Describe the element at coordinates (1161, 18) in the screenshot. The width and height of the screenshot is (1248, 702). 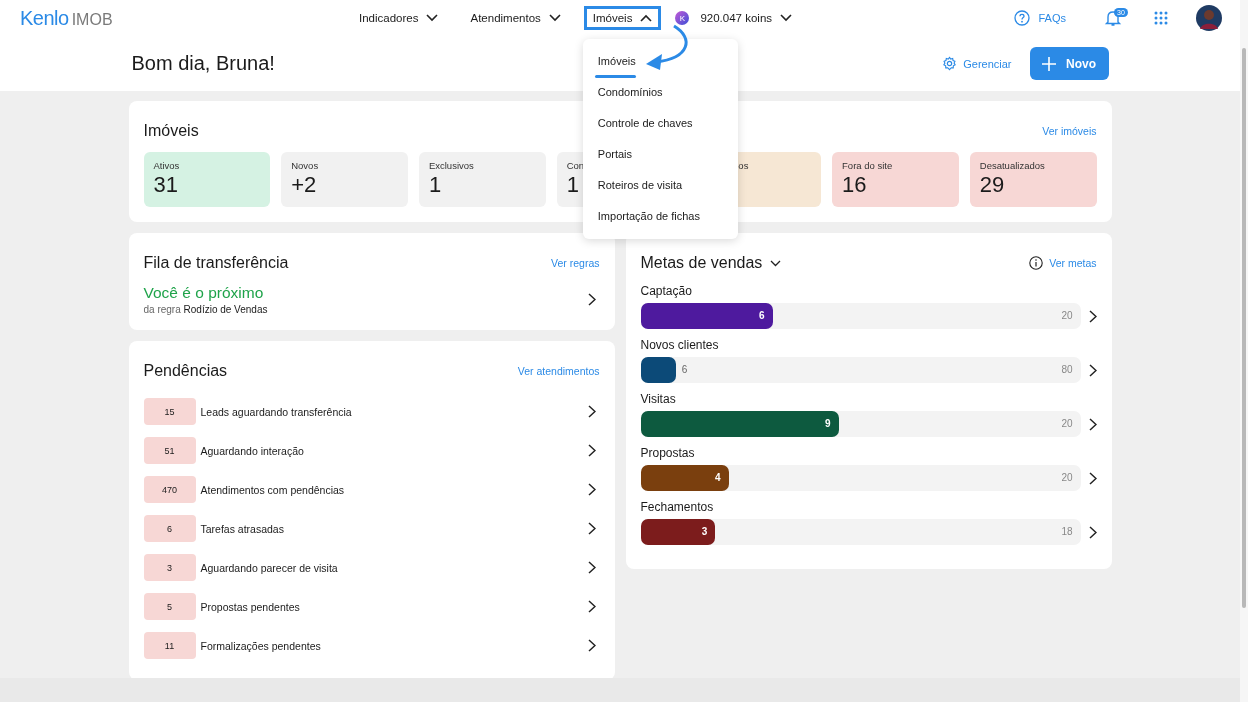
I see `apps-grid-icon` at that location.